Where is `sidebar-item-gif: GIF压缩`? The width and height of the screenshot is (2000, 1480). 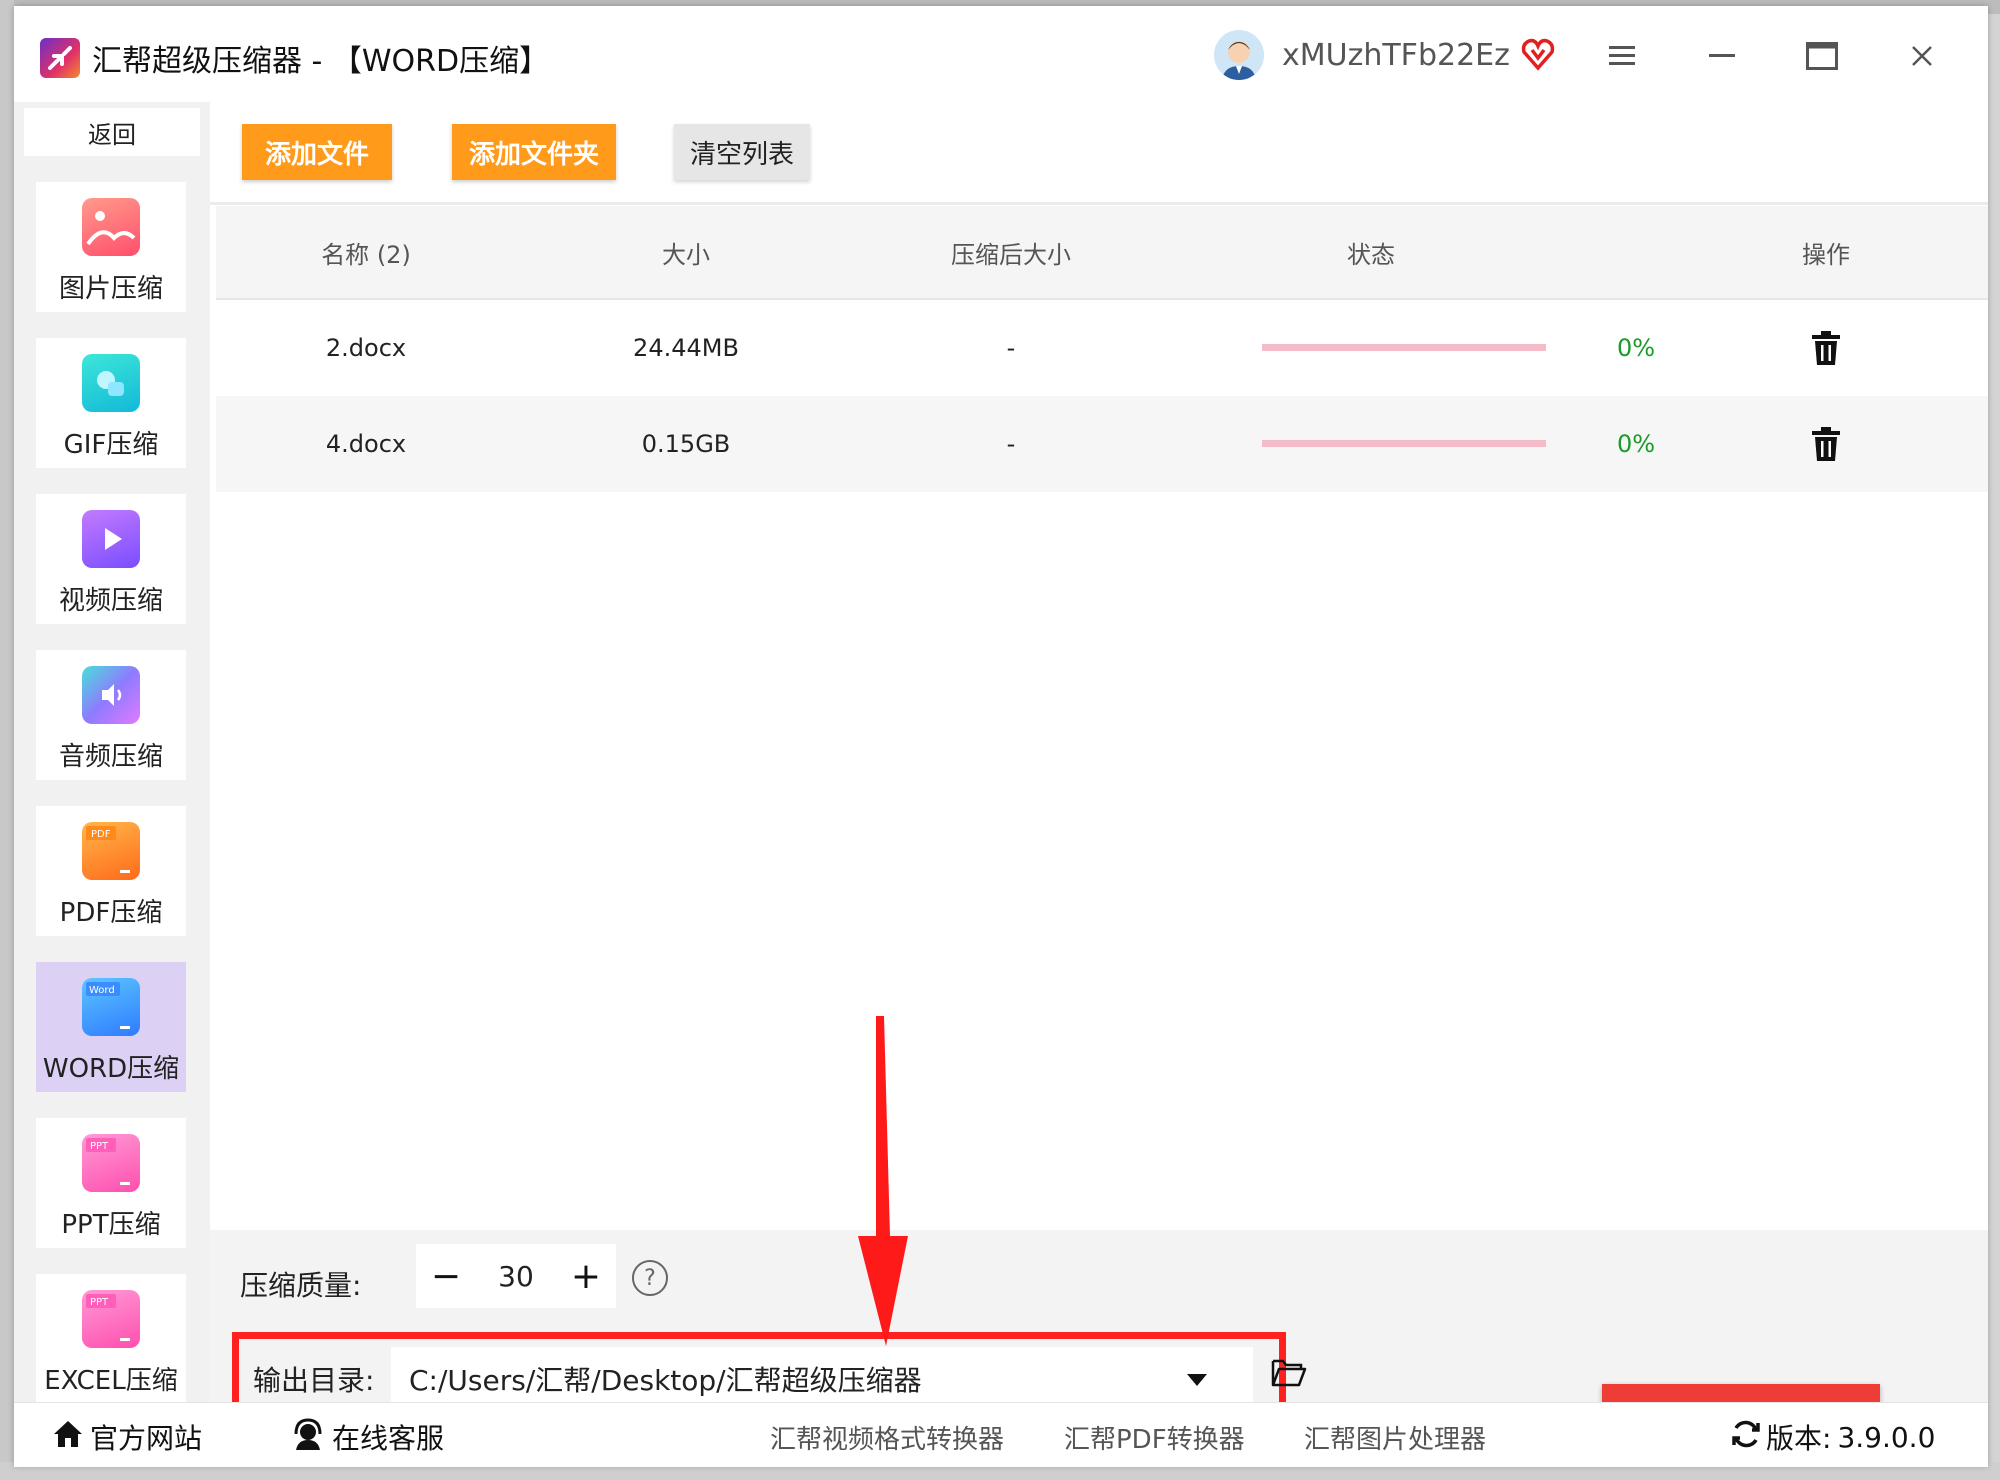
sidebar-item-gif: GIF压缩 is located at coordinates (111, 403).